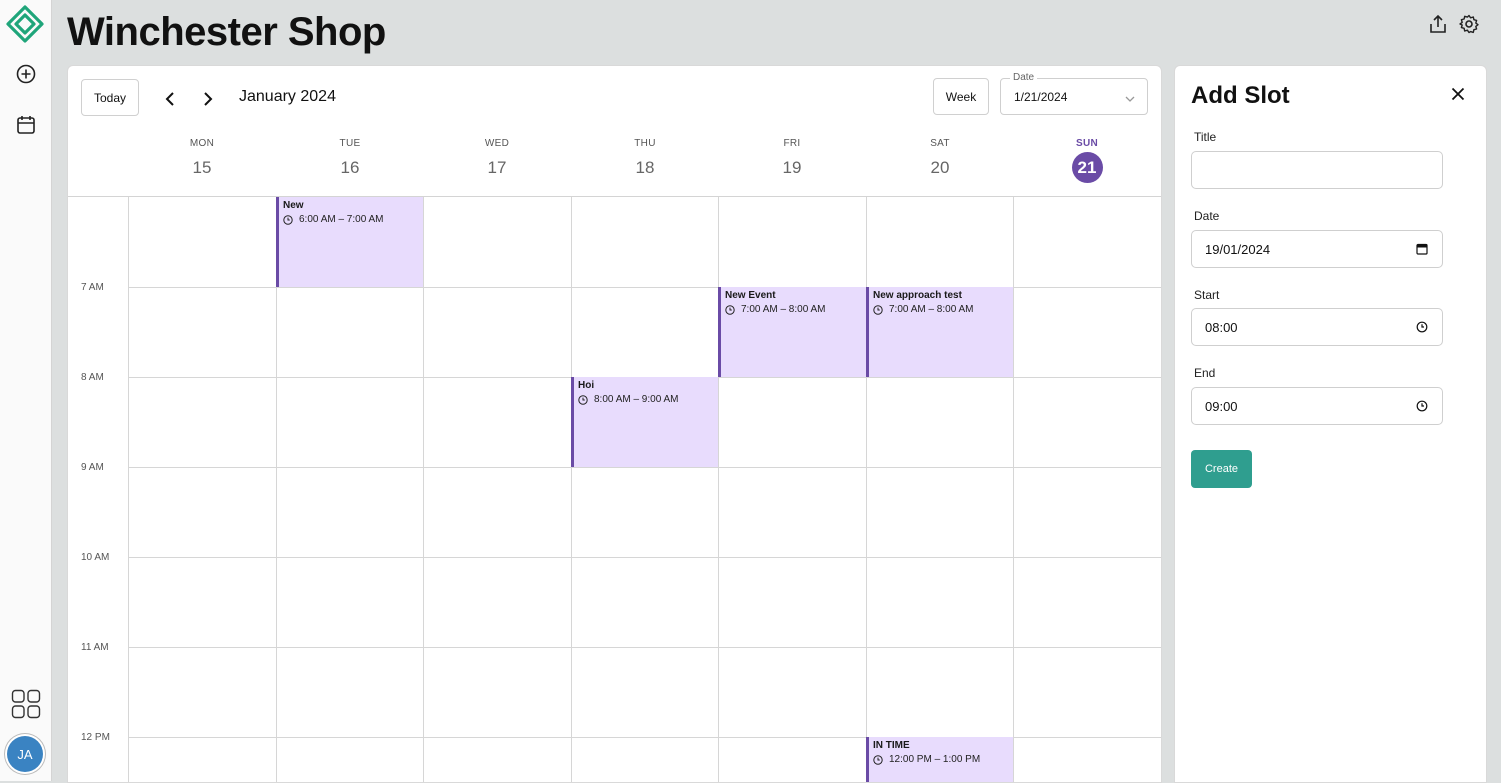  Describe the element at coordinates (26, 74) in the screenshot. I see `add-circle-icon` at that location.